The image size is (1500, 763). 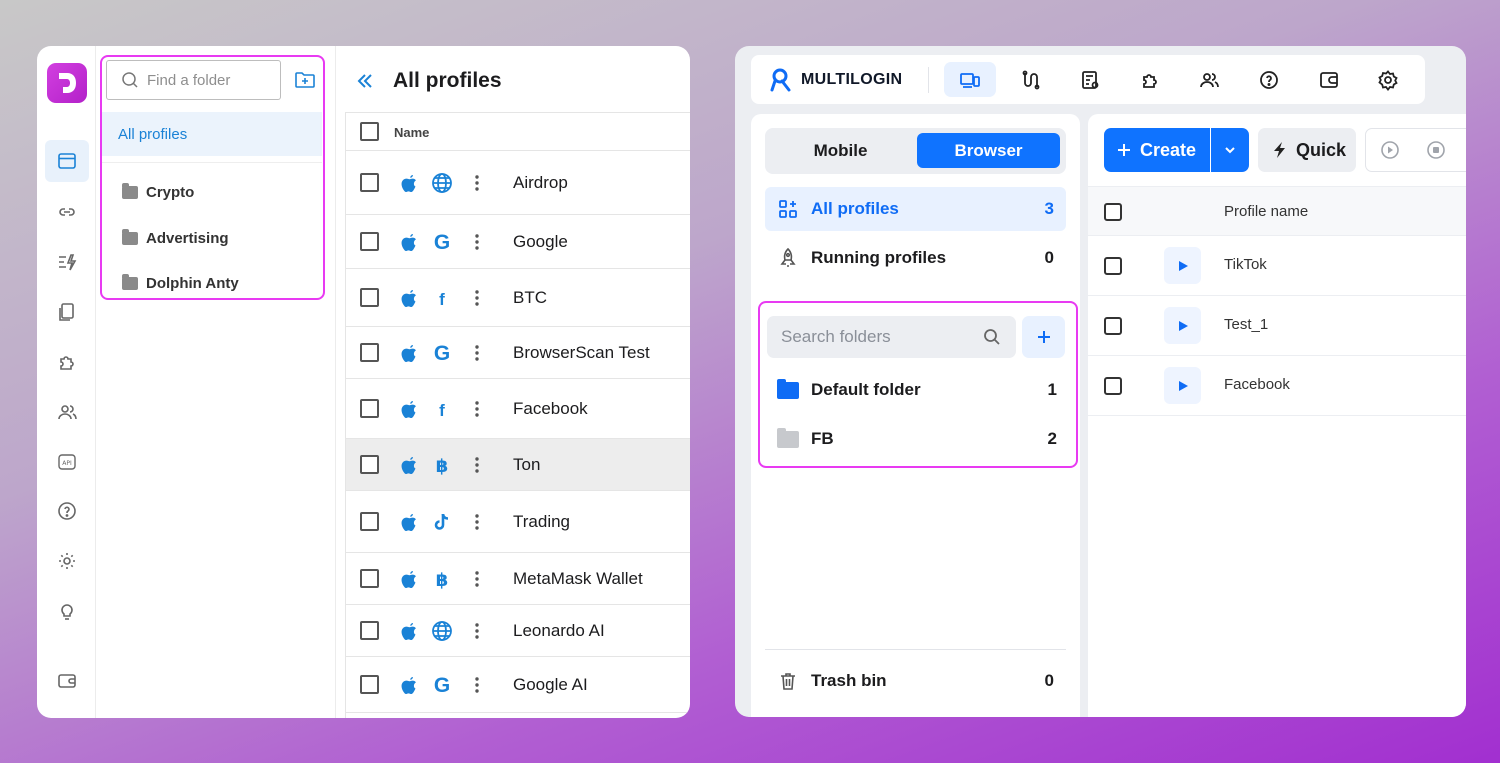 What do you see at coordinates (1230, 150) in the screenshot?
I see `create-dropdown-button` at bounding box center [1230, 150].